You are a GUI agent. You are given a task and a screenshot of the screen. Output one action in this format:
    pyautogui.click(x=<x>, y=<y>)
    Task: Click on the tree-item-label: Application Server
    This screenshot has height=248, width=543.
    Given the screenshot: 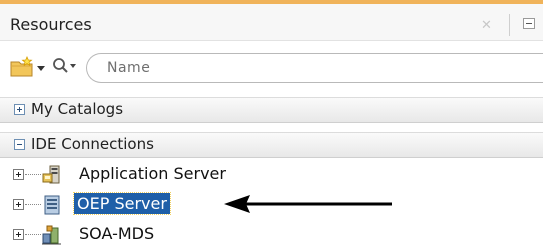 What is the action you would take?
    pyautogui.click(x=152, y=173)
    